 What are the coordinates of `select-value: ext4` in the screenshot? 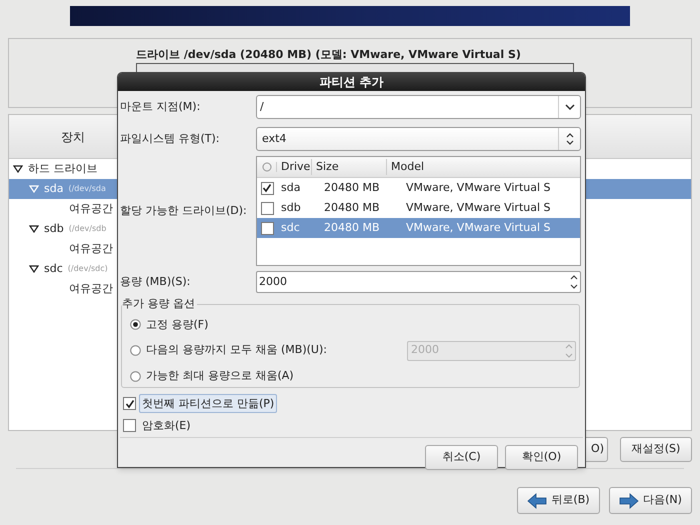 It's located at (274, 138).